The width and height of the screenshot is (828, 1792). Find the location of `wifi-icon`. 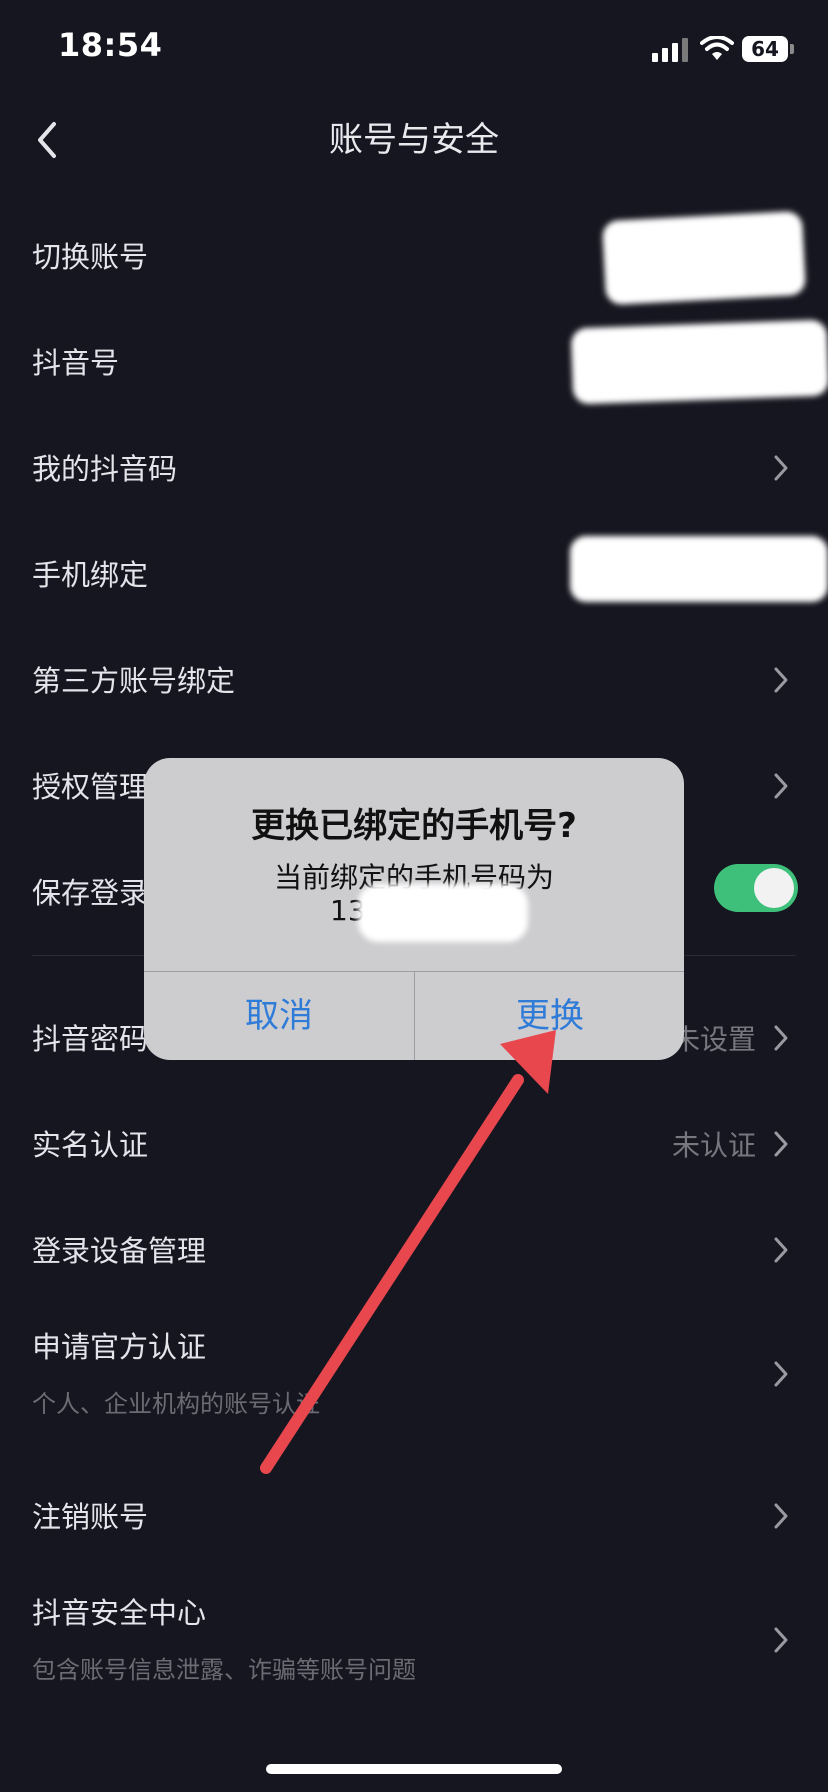

wifi-icon is located at coordinates (717, 48).